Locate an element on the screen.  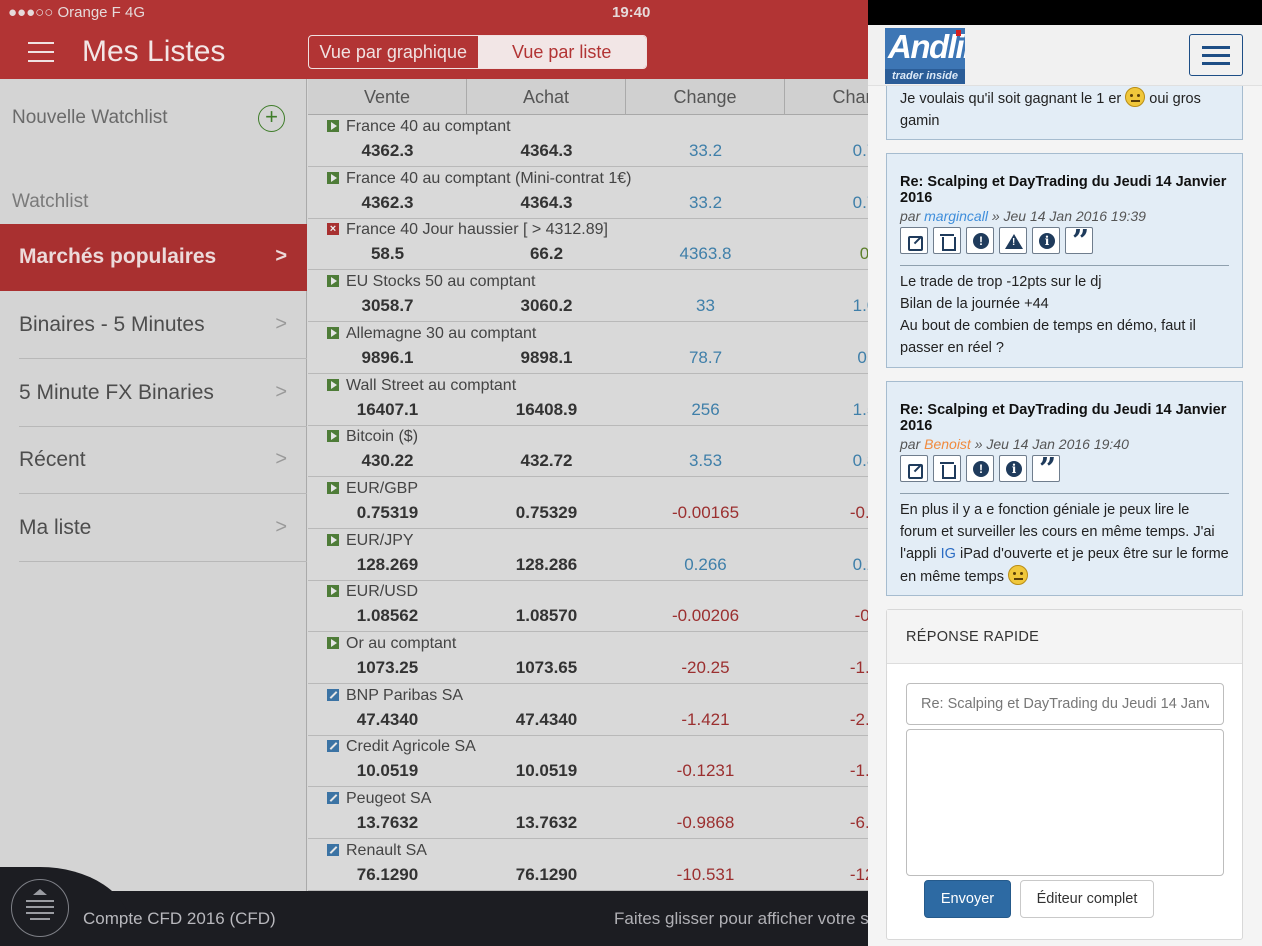
sell-price: 58.5 is located at coordinates (387, 254).